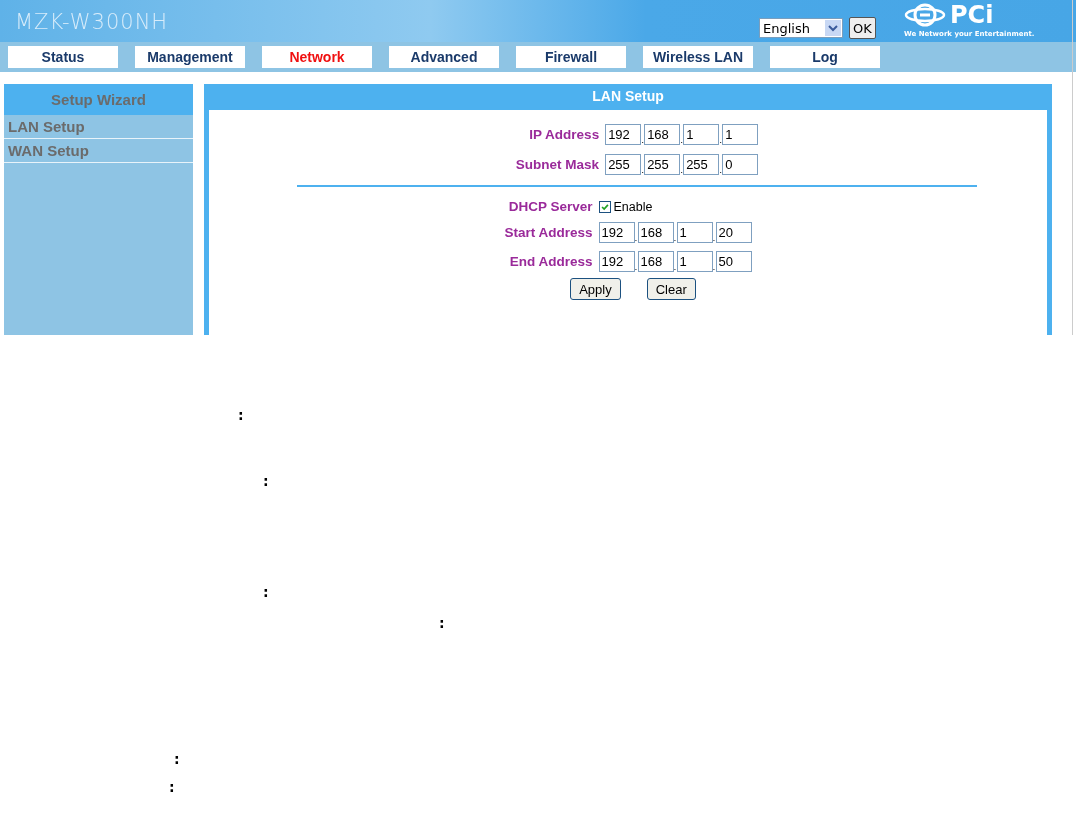  What do you see at coordinates (190, 57) in the screenshot?
I see `nav-tab: Management` at bounding box center [190, 57].